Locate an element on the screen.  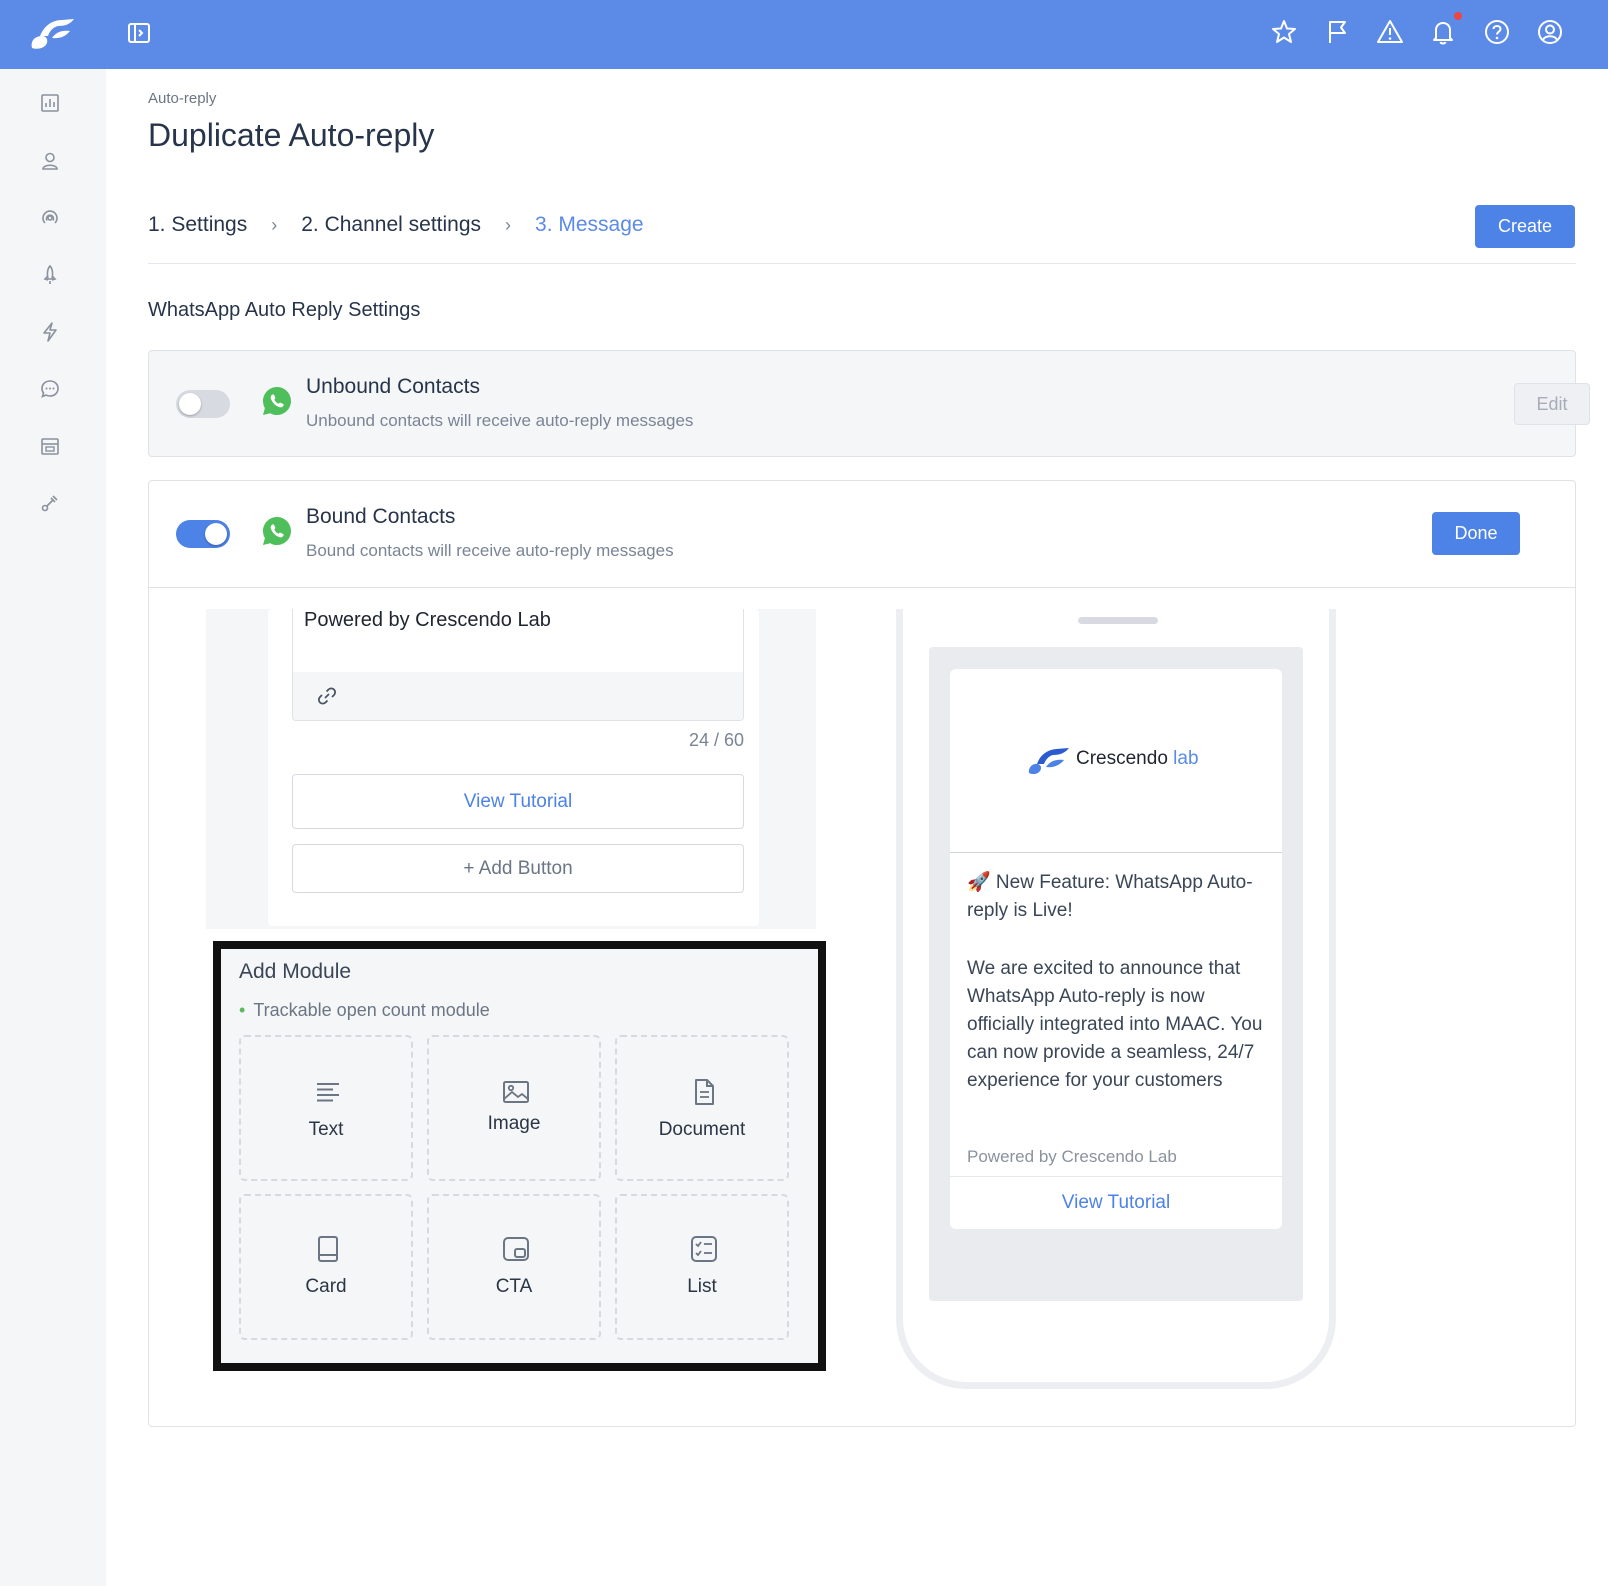
store-icon is located at coordinates (50, 446).